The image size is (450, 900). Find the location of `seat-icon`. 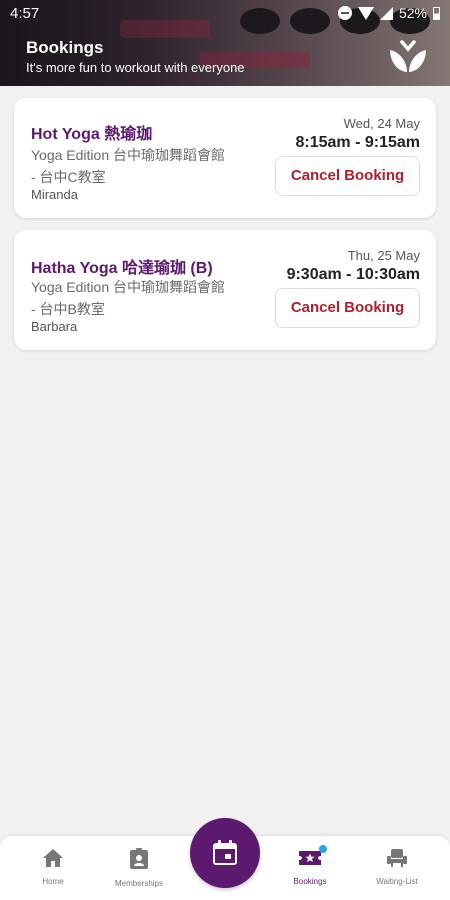

seat-icon is located at coordinates (397, 858).